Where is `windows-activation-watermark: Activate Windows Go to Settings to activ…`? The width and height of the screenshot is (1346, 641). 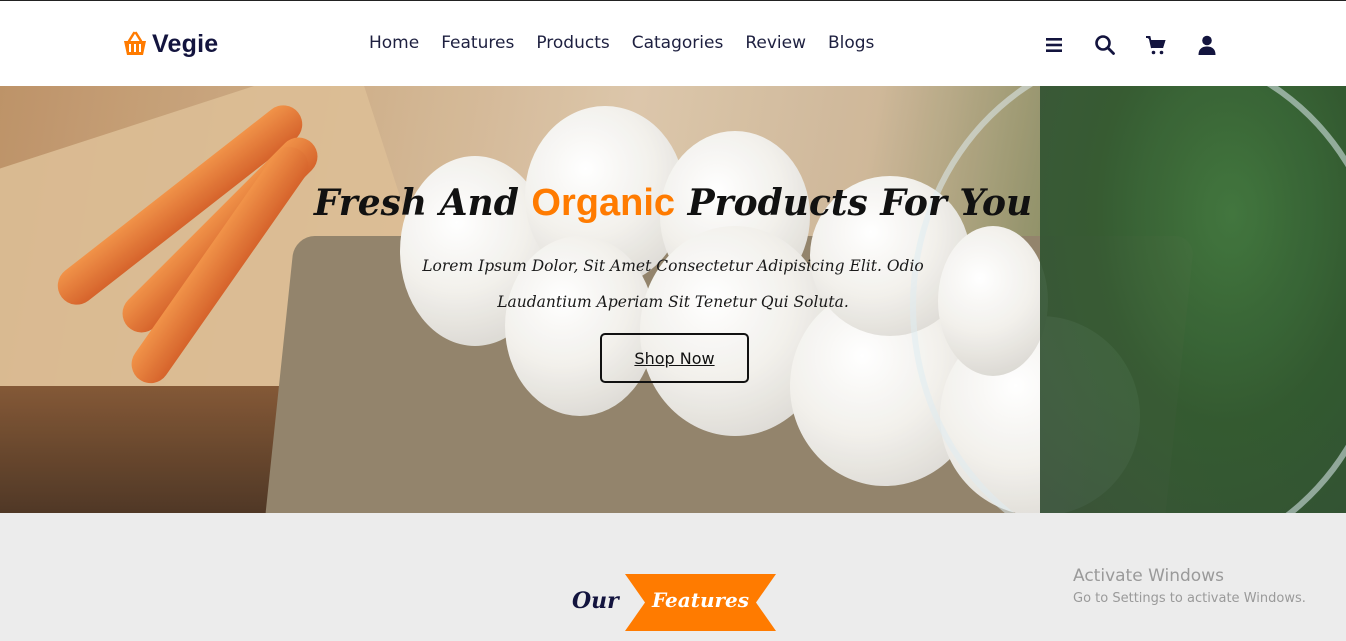 windows-activation-watermark: Activate Windows Go to Settings to activ… is located at coordinates (1189, 586).